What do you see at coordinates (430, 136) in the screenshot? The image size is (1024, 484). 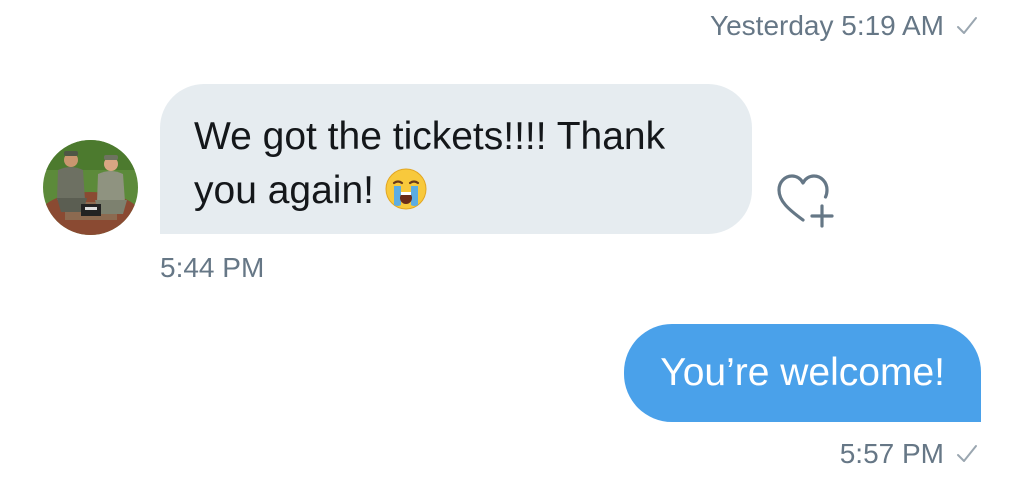 I see `received-message-line-1: We got the tickets!!!! Thank` at bounding box center [430, 136].